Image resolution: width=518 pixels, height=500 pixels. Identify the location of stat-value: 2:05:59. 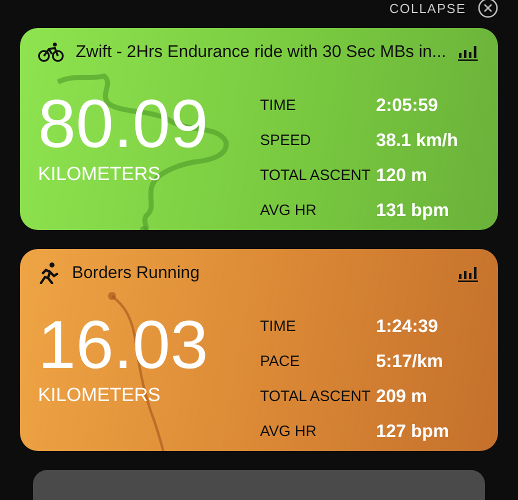
(408, 106).